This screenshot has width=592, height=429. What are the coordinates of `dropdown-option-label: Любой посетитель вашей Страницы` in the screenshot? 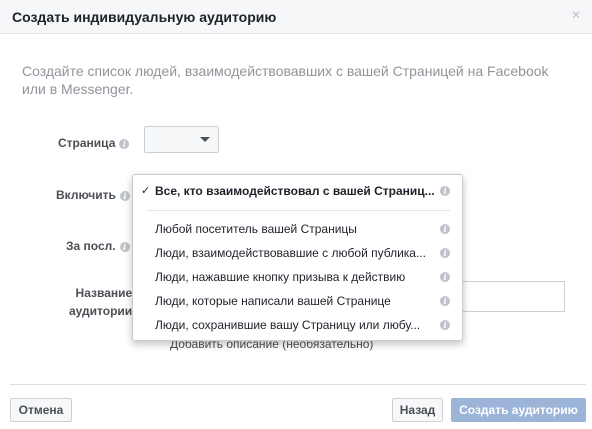 It's located at (256, 229).